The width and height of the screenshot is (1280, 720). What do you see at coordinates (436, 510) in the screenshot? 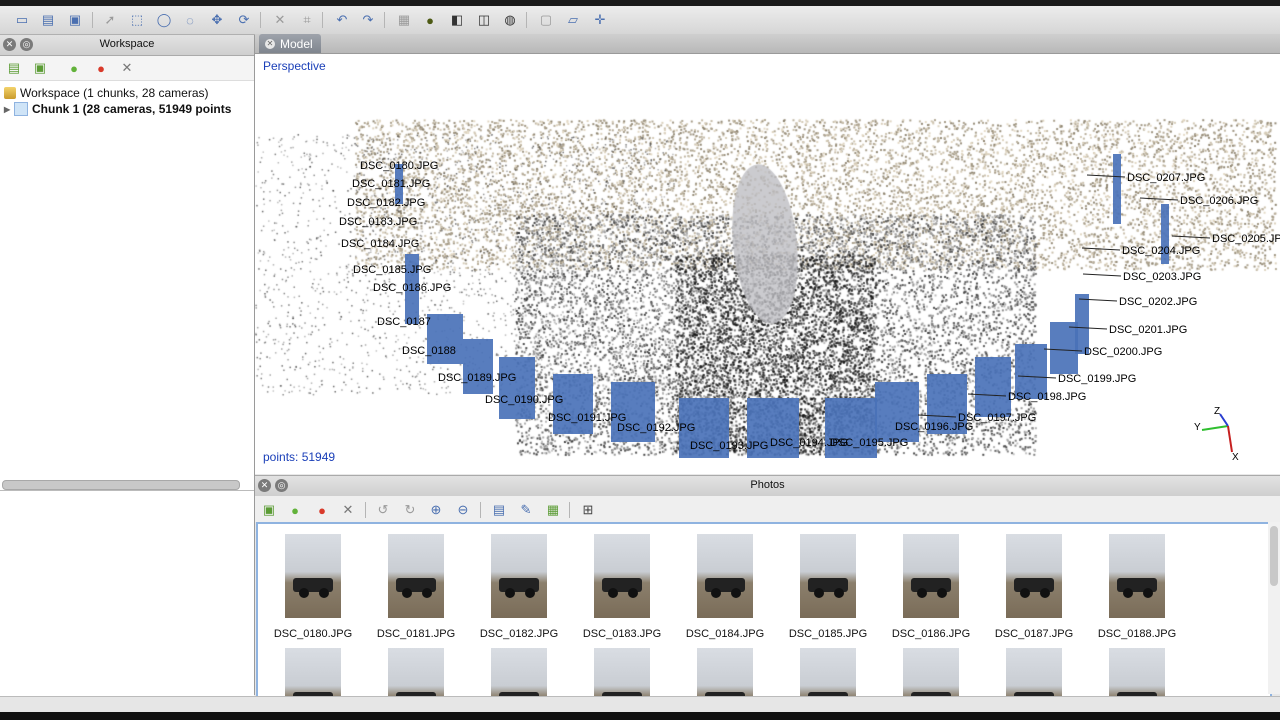
I see `zoom-in-icon: ⊕` at bounding box center [436, 510].